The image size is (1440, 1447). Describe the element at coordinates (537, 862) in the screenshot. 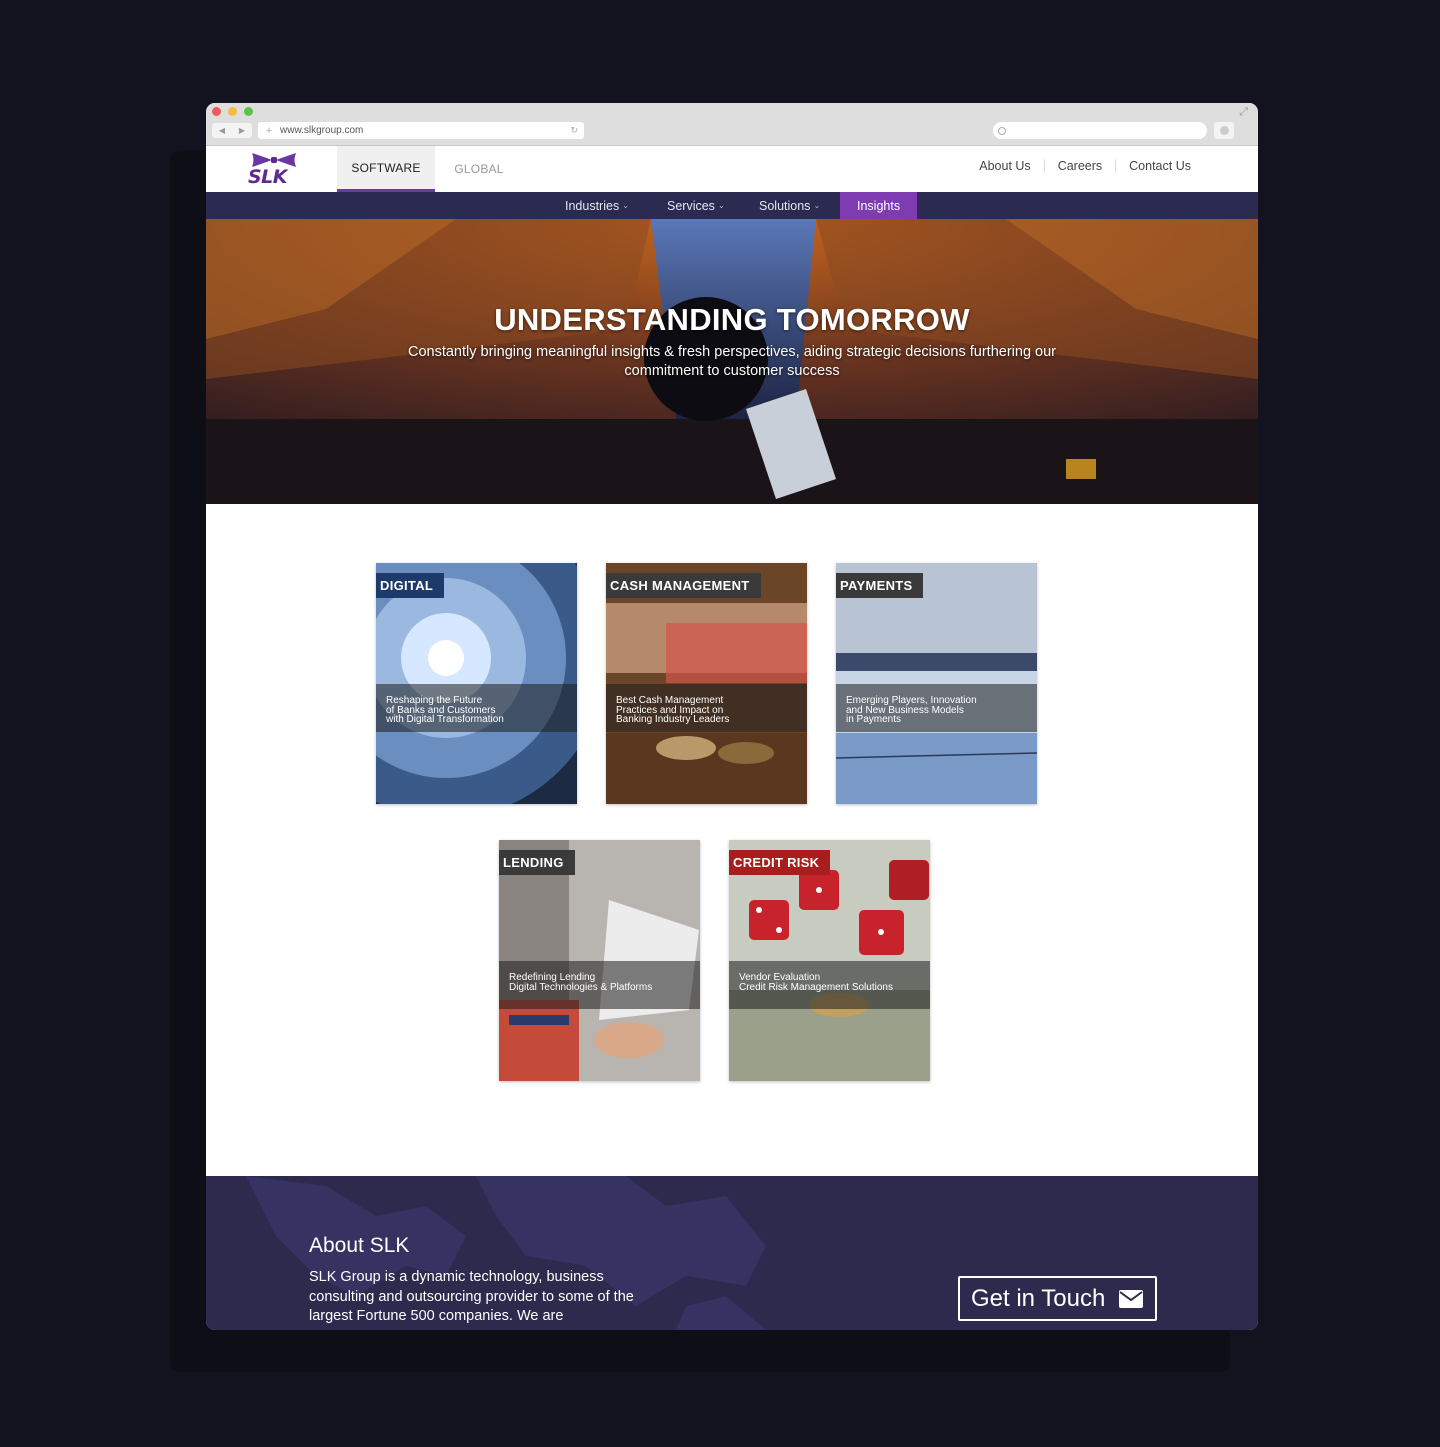

I see `card-label-lending: LENDING` at that location.